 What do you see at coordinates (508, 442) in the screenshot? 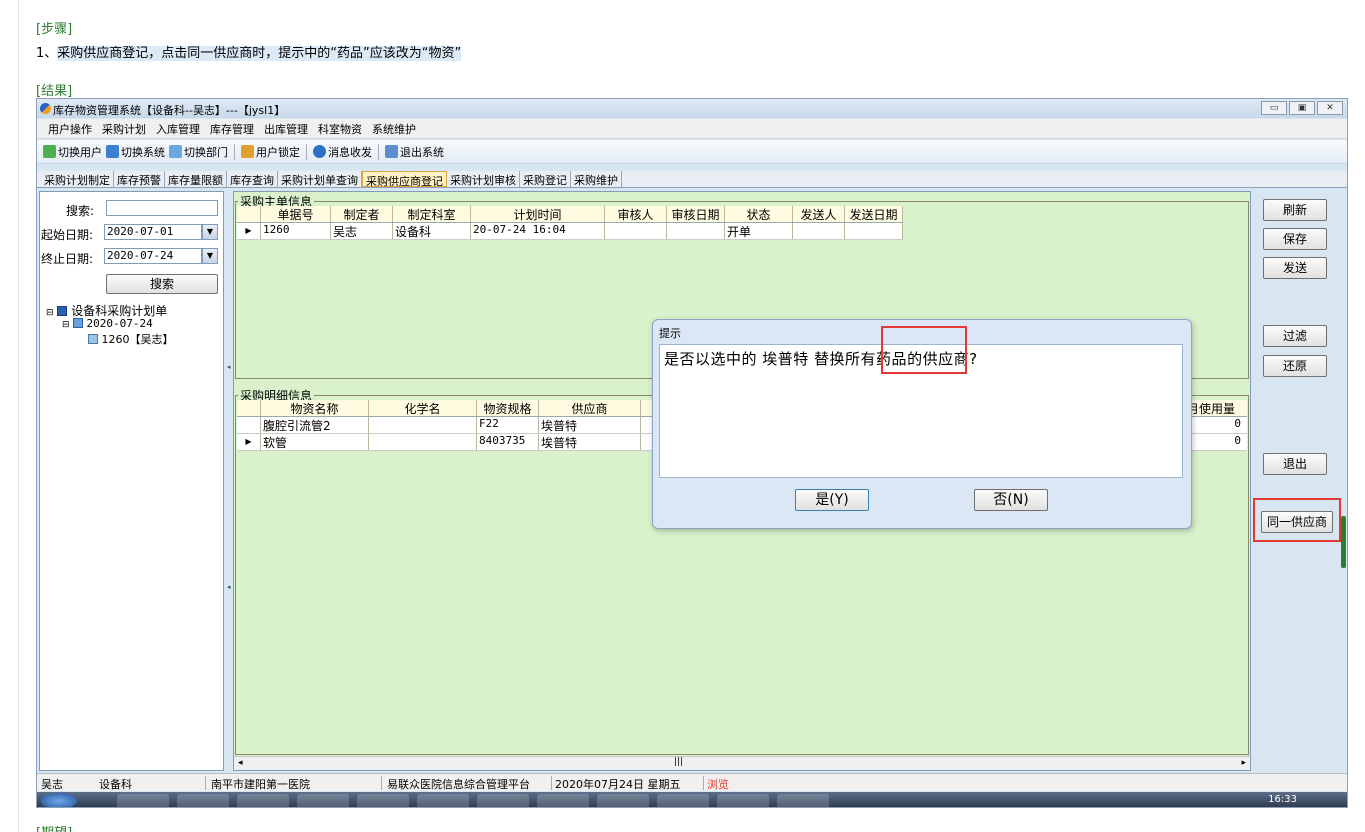
I see `table-cell: 8403735` at bounding box center [508, 442].